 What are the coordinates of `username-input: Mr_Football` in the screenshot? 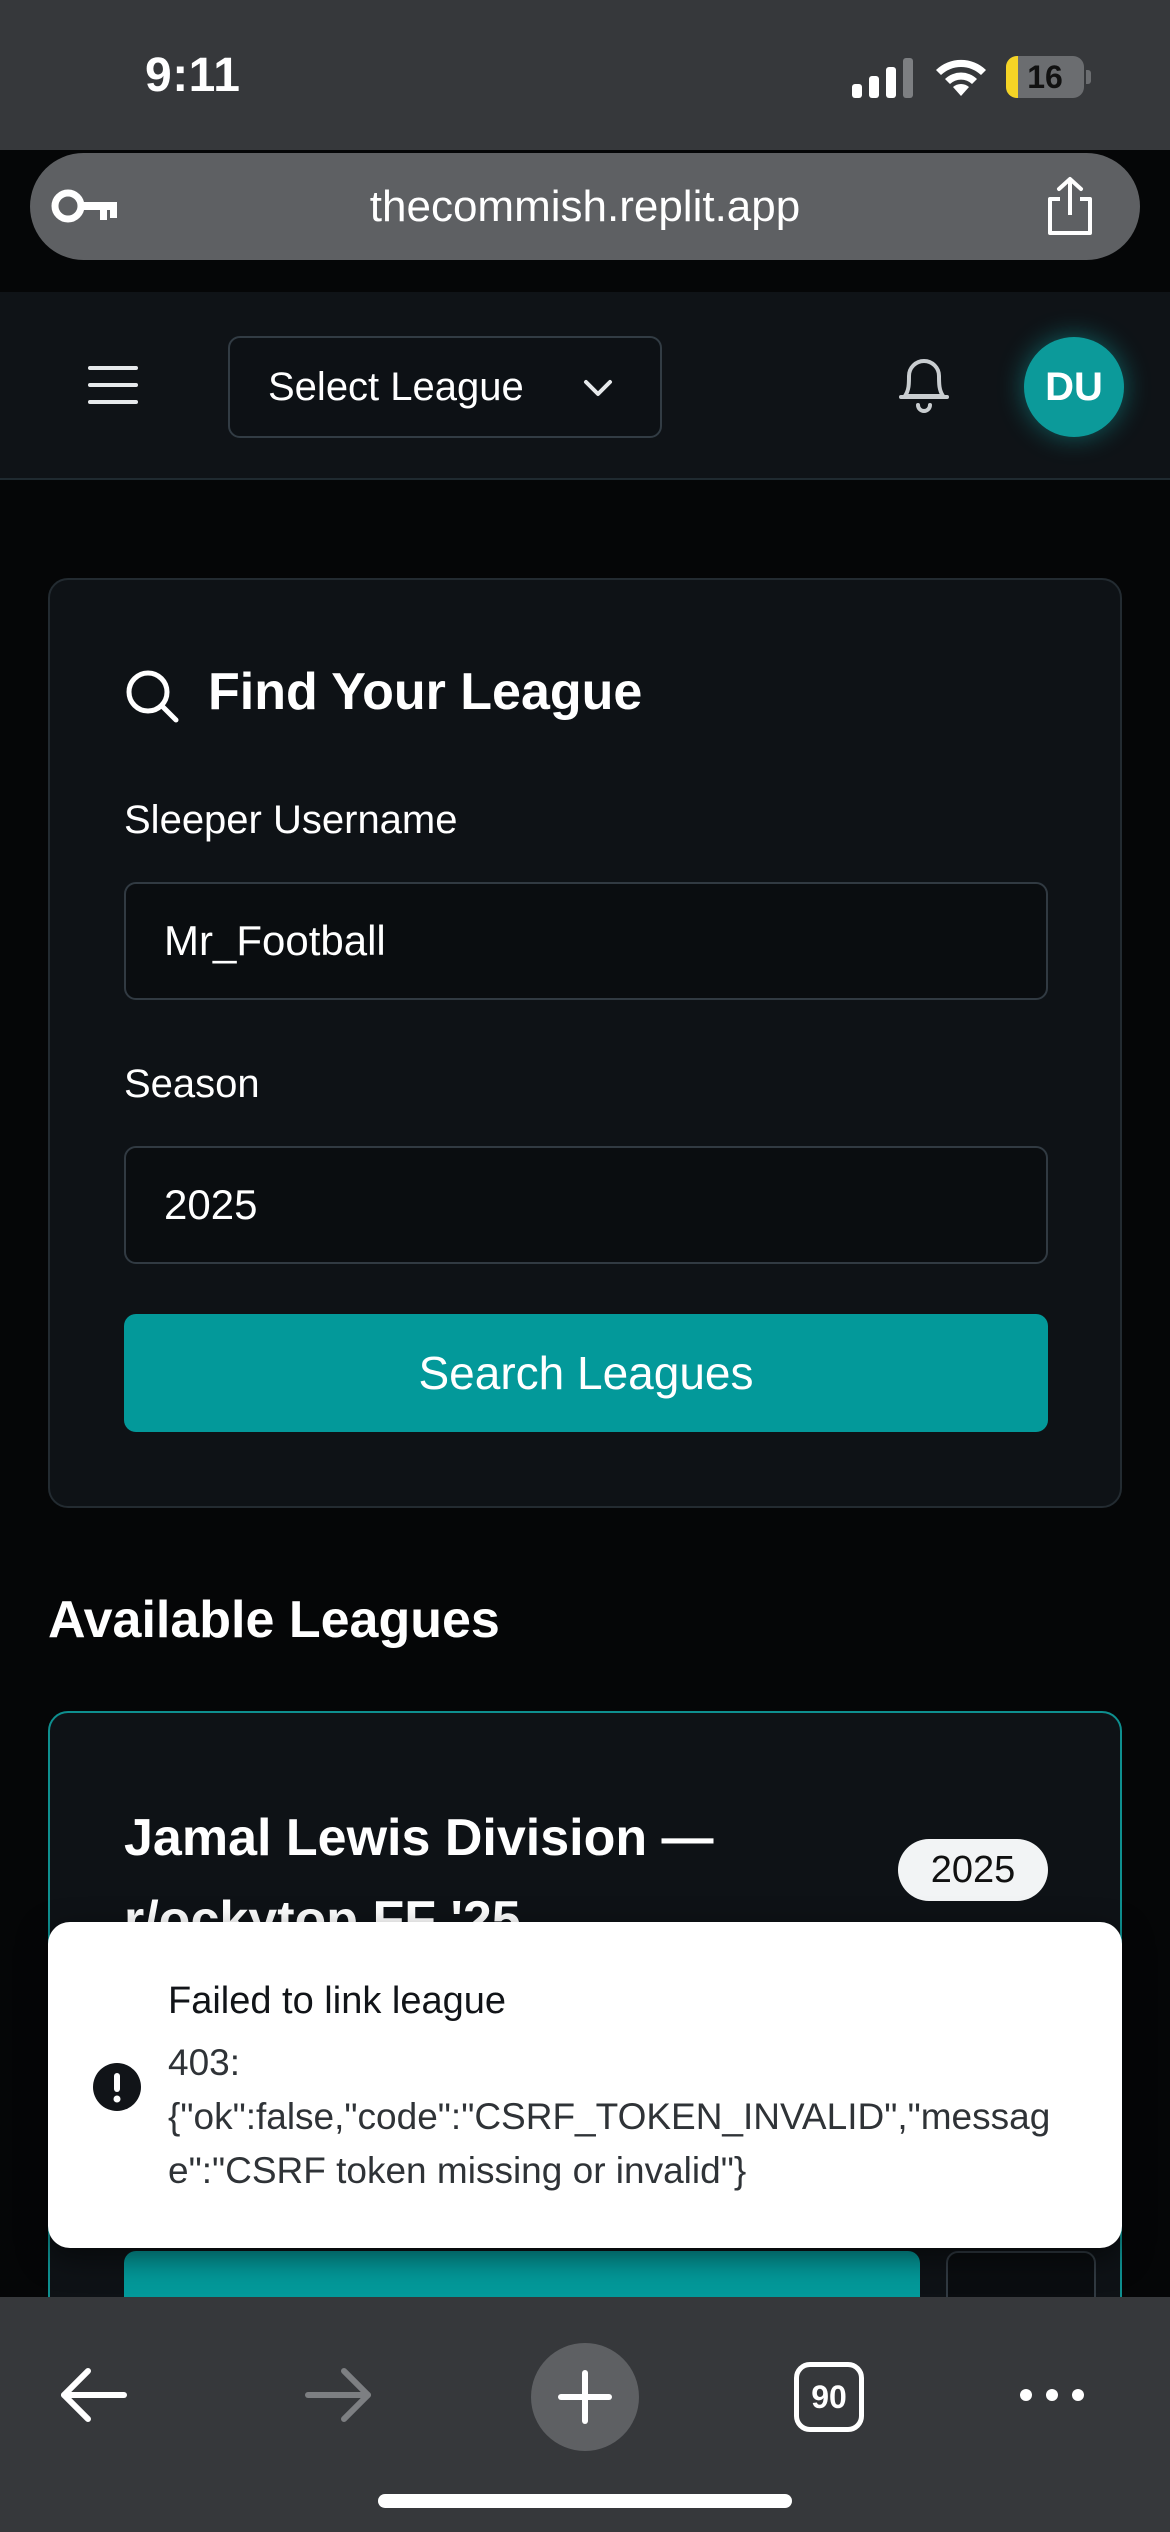 It's located at (586, 941).